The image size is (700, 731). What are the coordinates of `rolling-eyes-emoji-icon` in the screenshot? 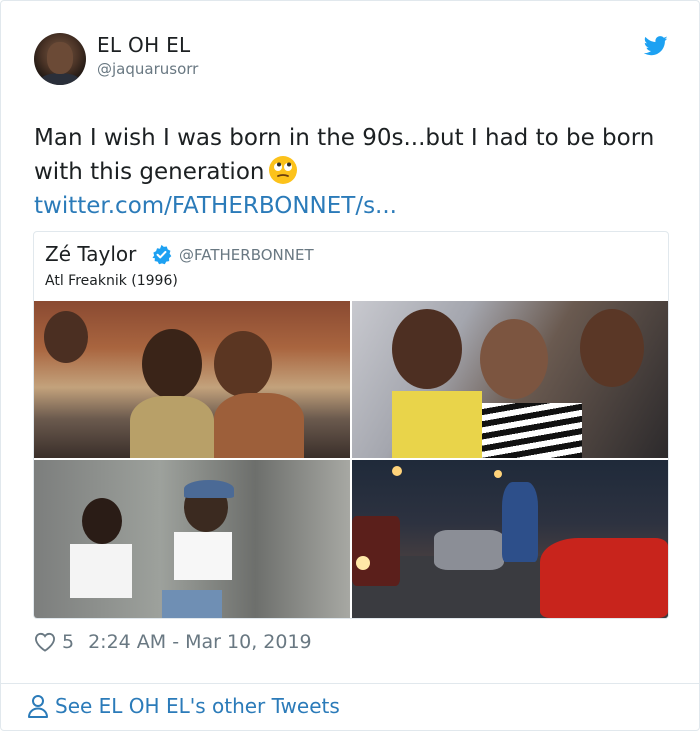 It's located at (283, 170).